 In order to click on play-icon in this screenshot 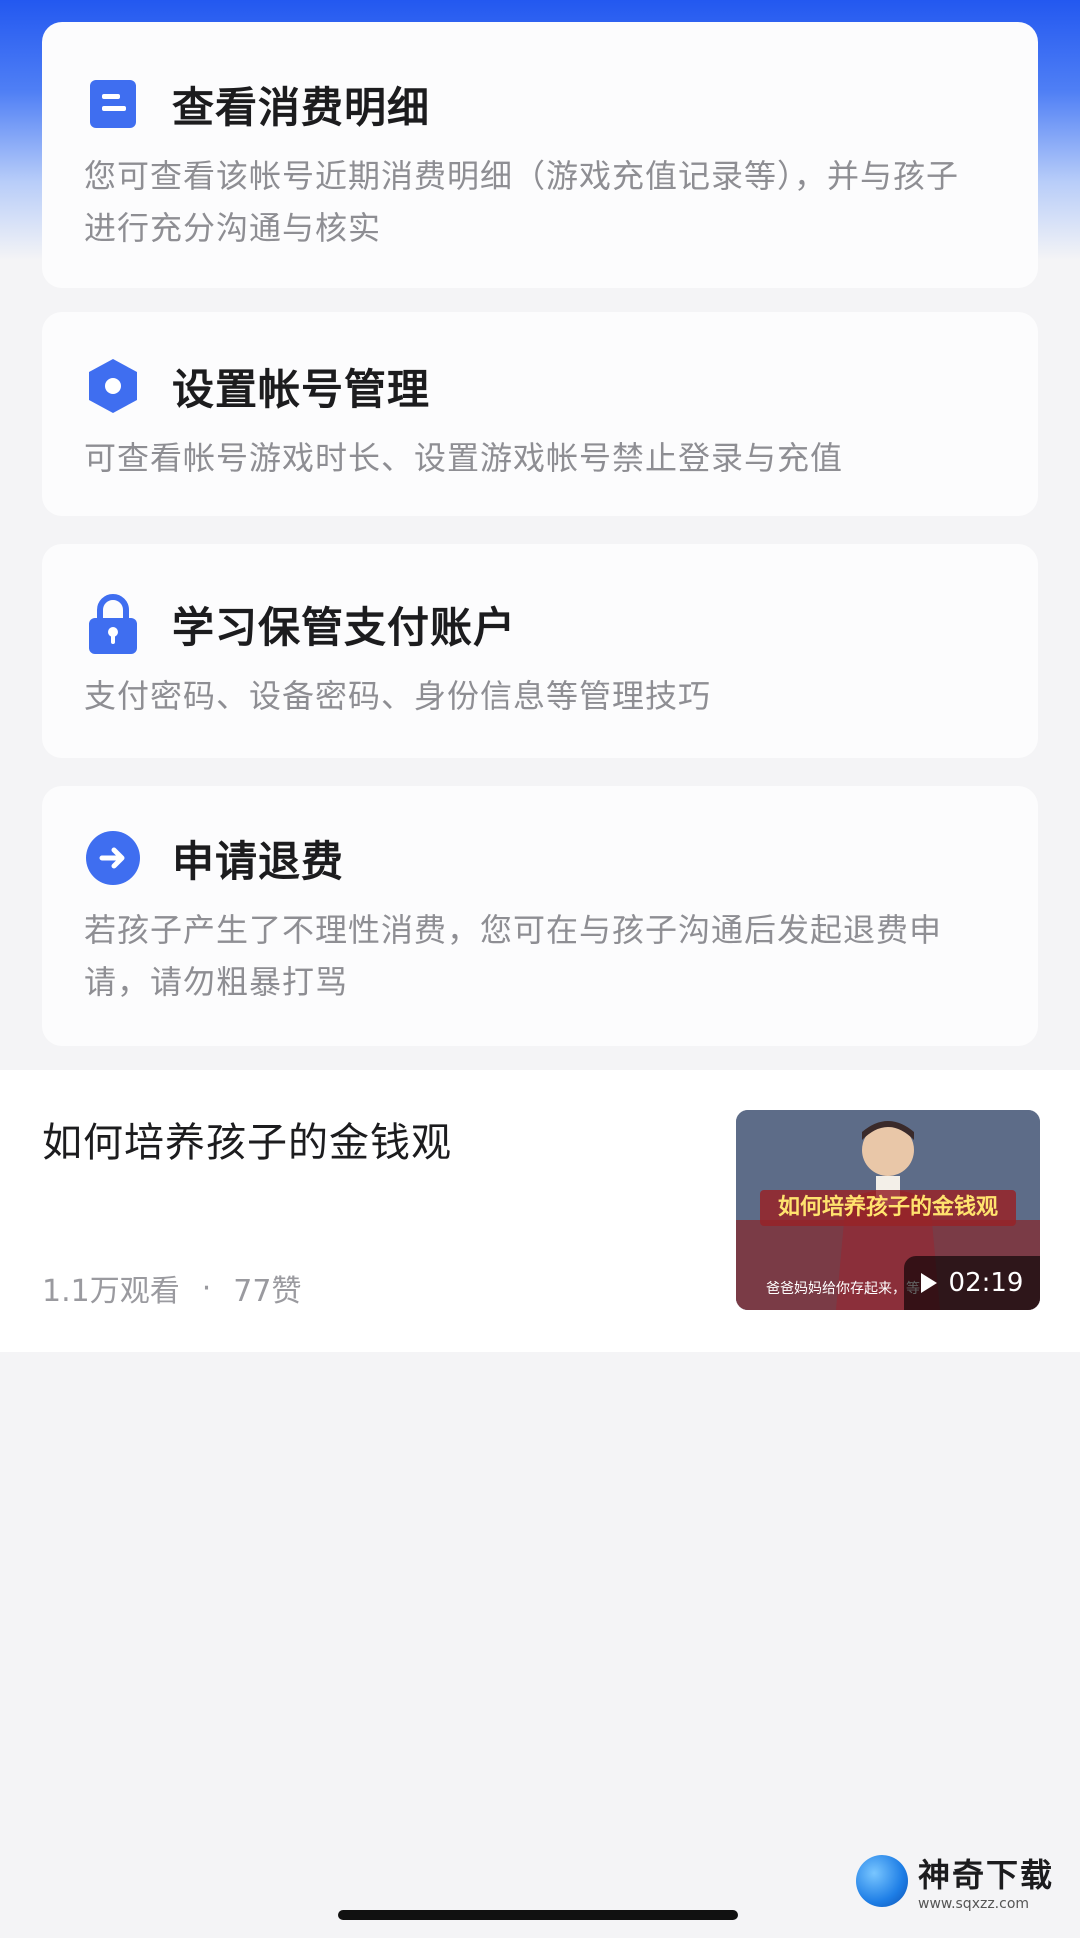, I will do `click(928, 1283)`.